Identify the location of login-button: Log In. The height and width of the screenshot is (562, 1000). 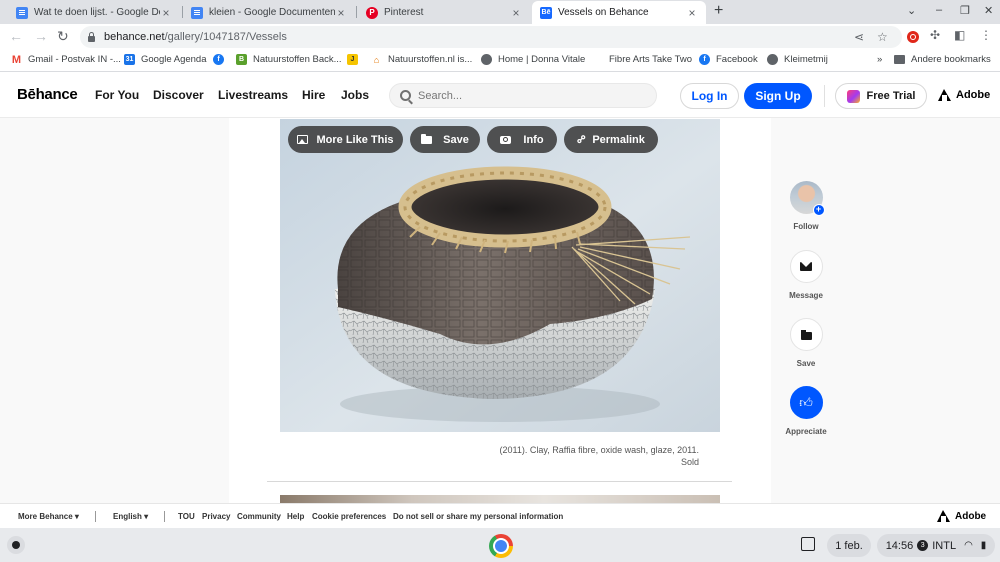
(709, 96).